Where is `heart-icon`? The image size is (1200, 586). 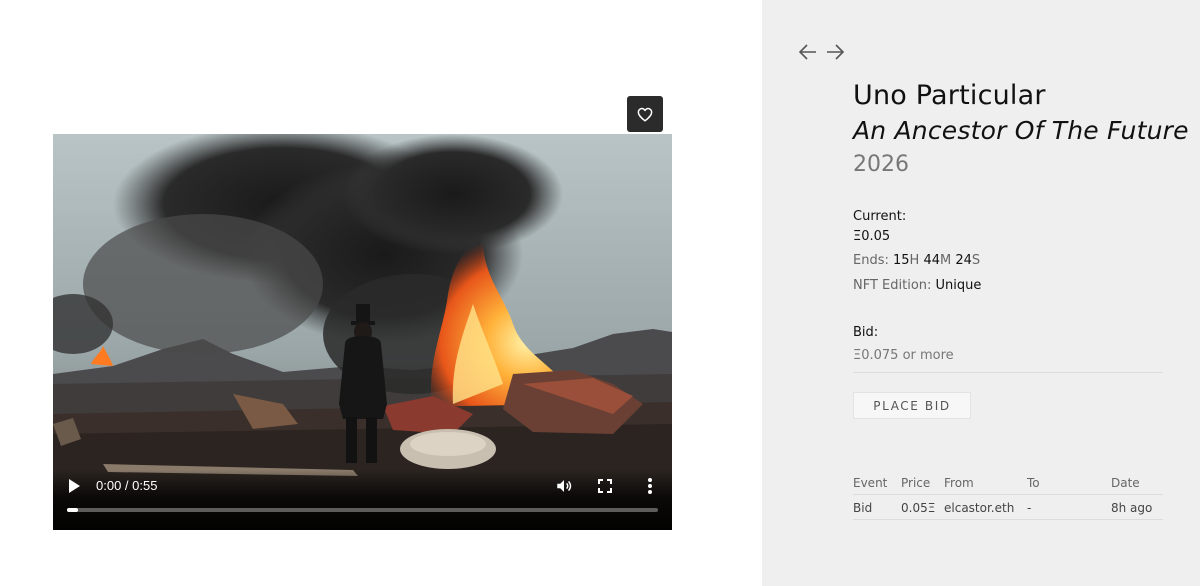
heart-icon is located at coordinates (645, 114).